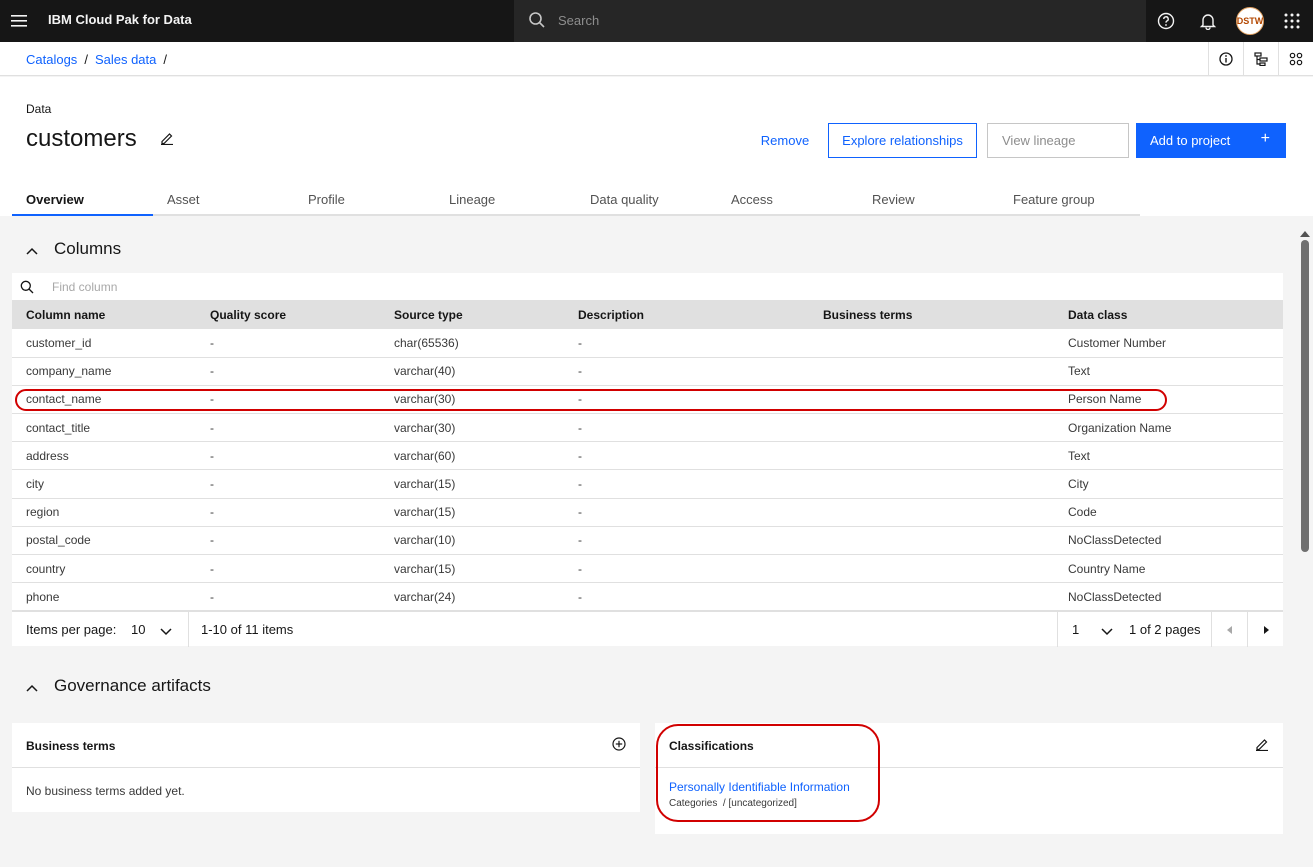 The width and height of the screenshot is (1313, 867). What do you see at coordinates (223, 200) in the screenshot?
I see `tab-asset: Asset` at bounding box center [223, 200].